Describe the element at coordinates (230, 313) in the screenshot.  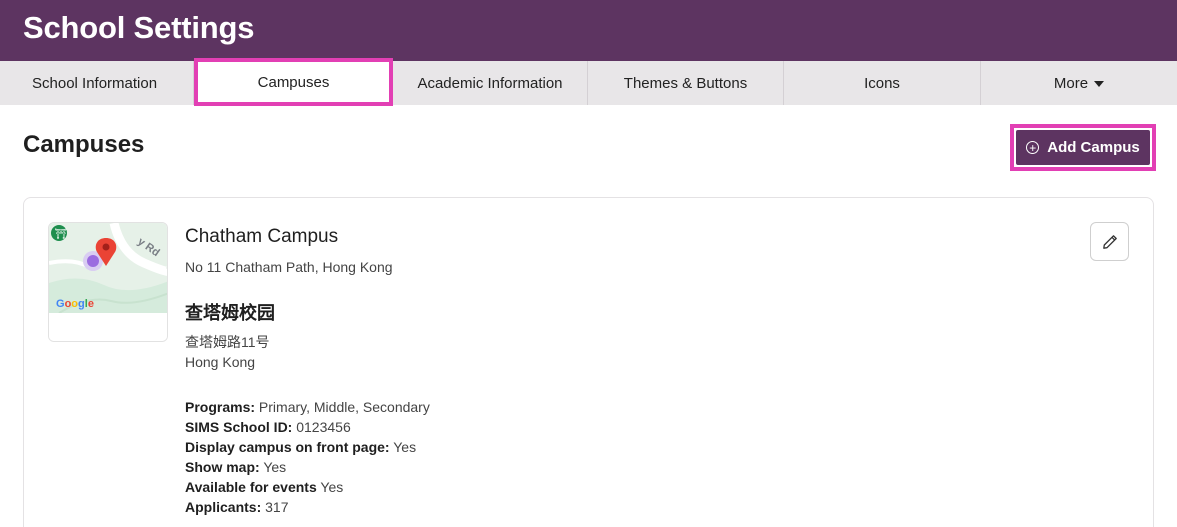
I see `campus-name-chinese: 查塔姆校园` at that location.